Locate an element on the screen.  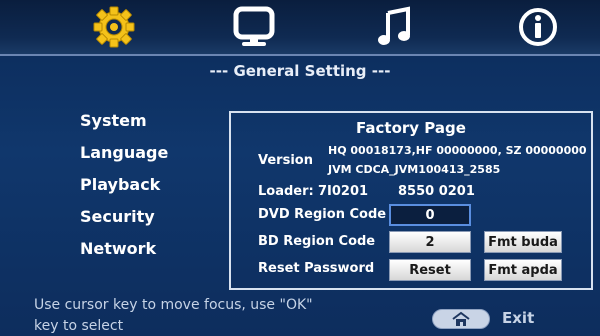
dvd-region-code-field: 0 is located at coordinates (430, 215).